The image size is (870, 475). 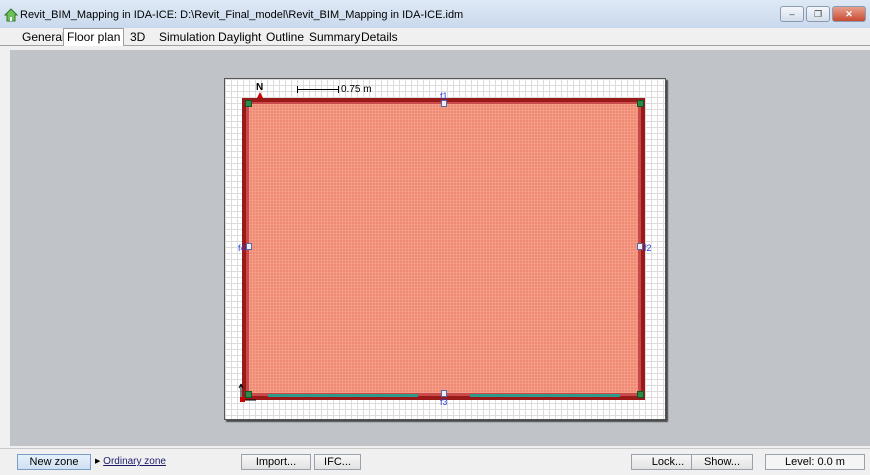 I want to click on corner-handle-bottom-right, so click(x=640, y=394).